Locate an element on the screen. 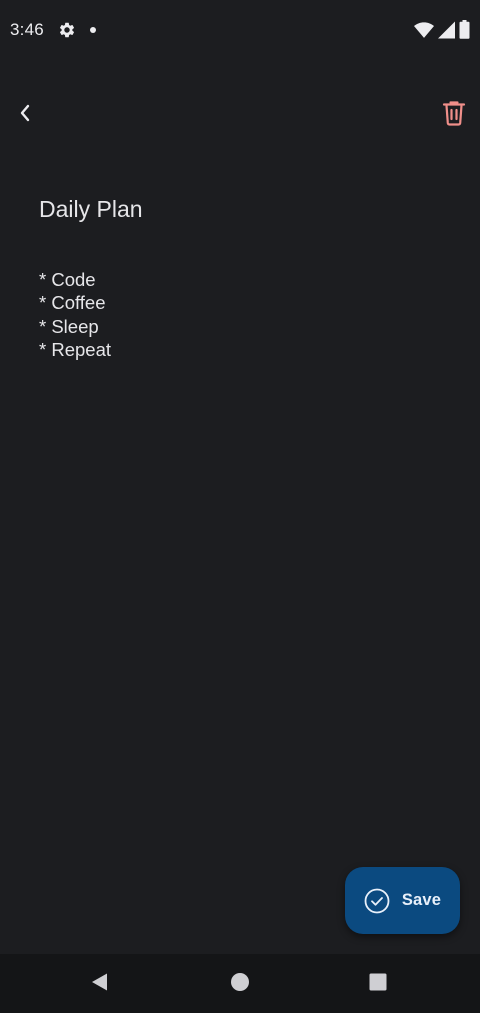  signal-icon is located at coordinates (446, 32).